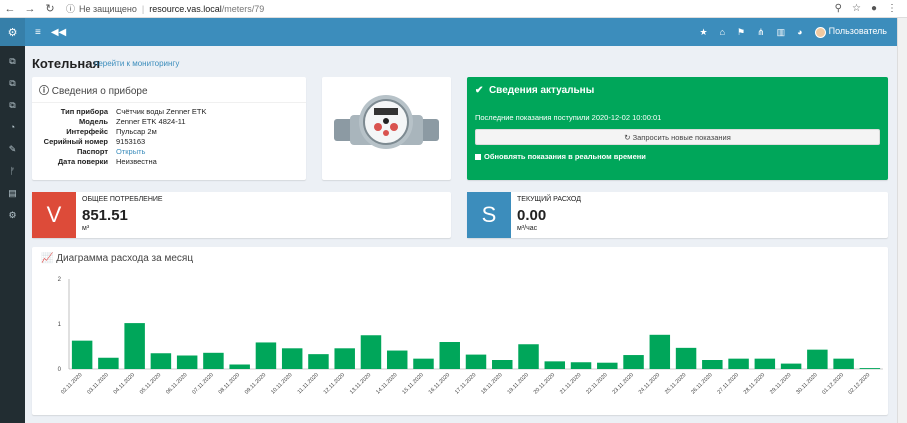 This screenshot has width=907, height=423. I want to click on device-info-value: Zenner ETK 4824-11, so click(151, 121).